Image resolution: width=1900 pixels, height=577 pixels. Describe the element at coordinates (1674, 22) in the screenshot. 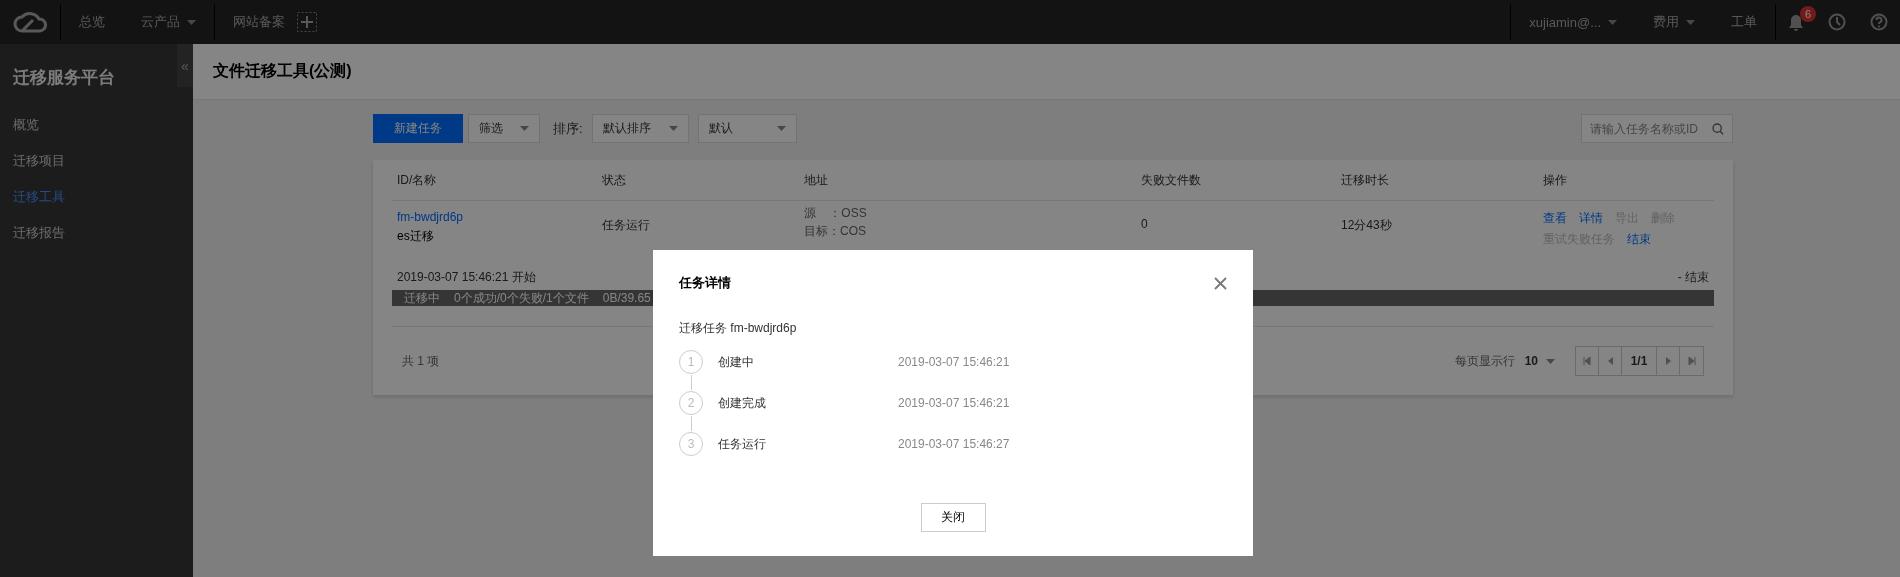

I see `billing-menu: 费用` at that location.